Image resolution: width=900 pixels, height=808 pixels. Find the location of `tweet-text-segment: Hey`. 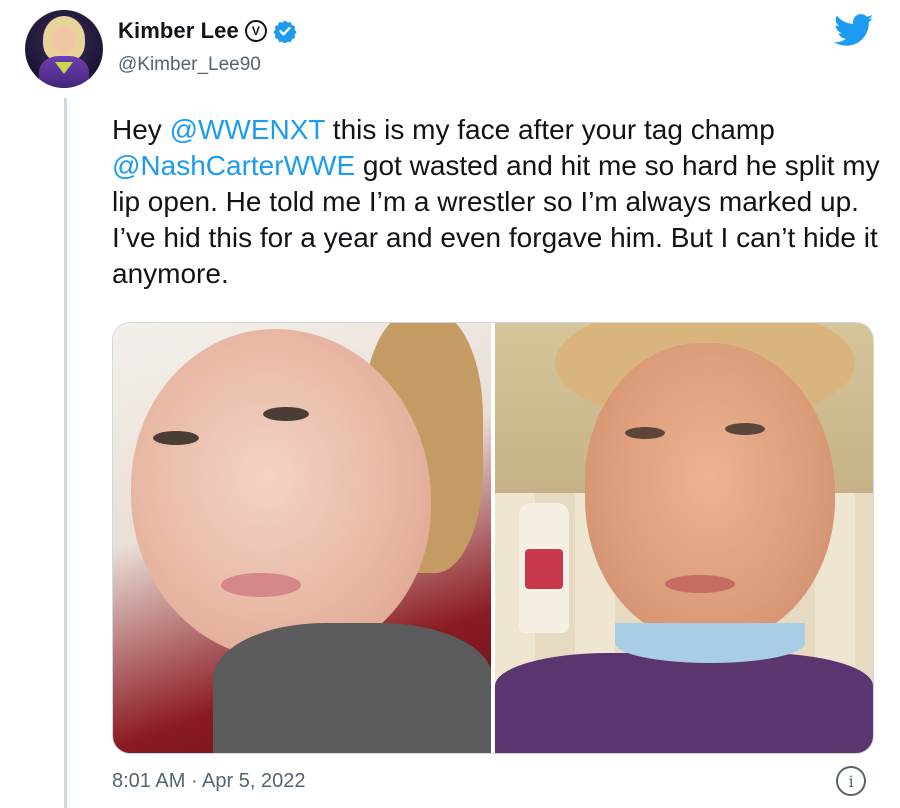

tweet-text-segment: Hey is located at coordinates (141, 129).